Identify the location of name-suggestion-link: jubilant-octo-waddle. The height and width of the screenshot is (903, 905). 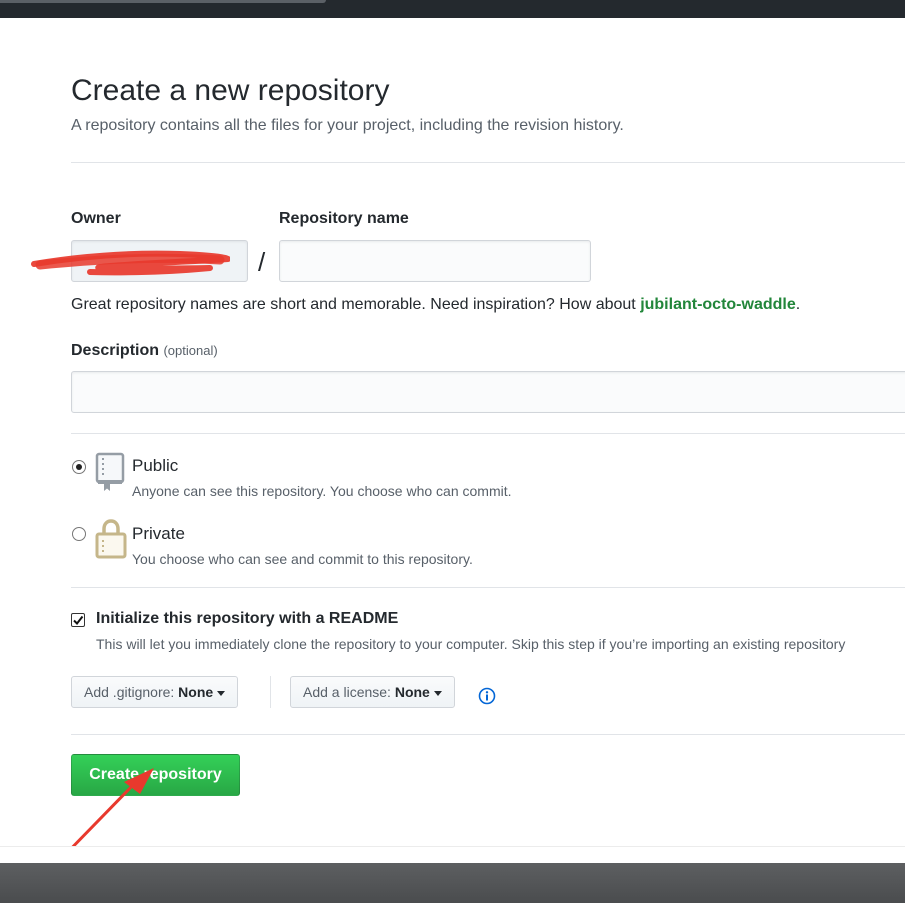
(718, 304).